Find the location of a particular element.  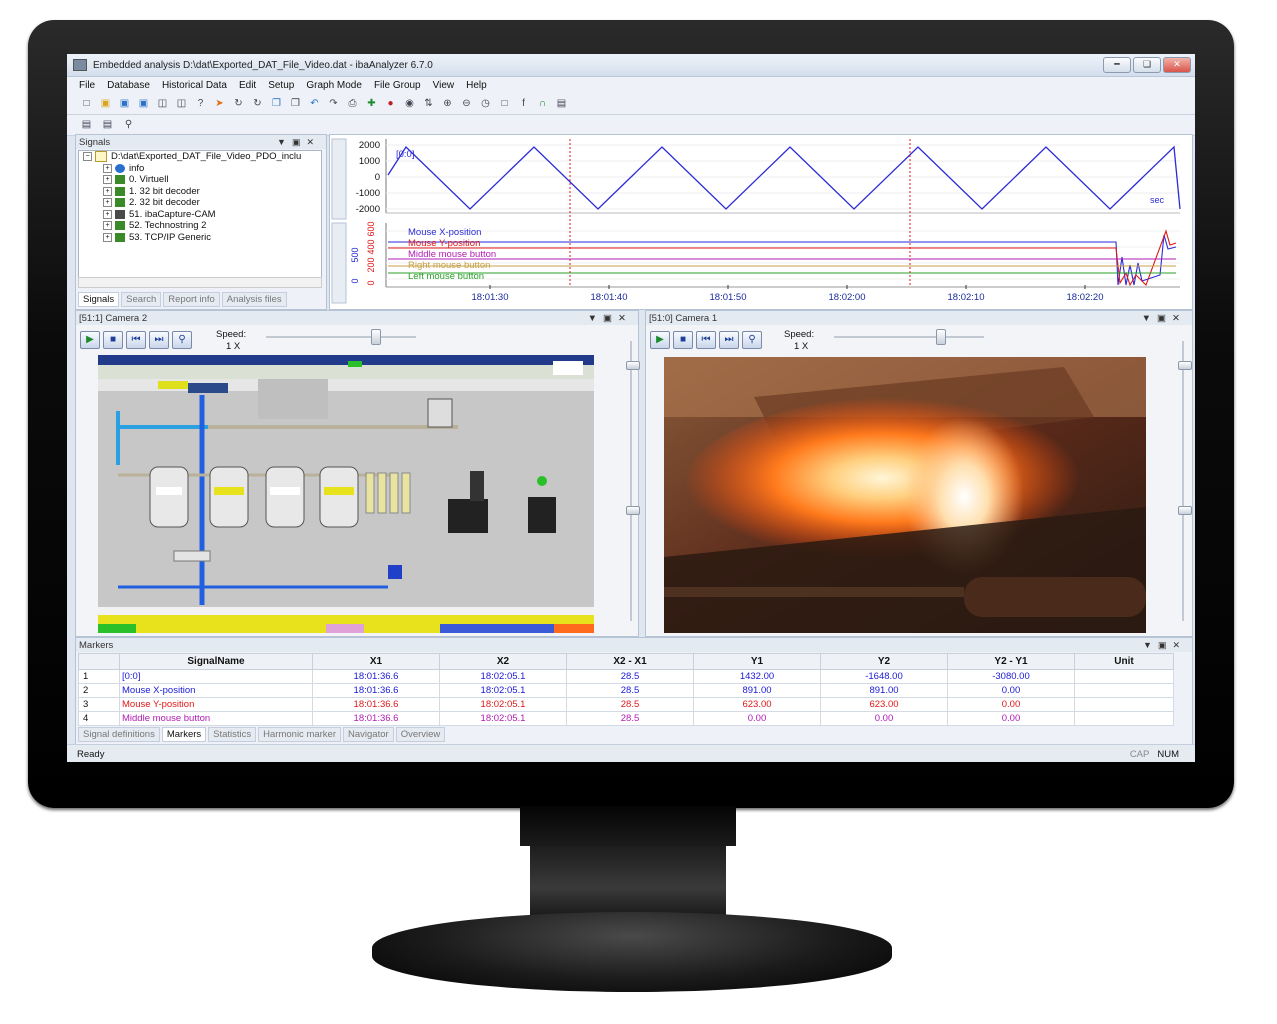

menu-file-group: File Group is located at coordinates (397, 85).